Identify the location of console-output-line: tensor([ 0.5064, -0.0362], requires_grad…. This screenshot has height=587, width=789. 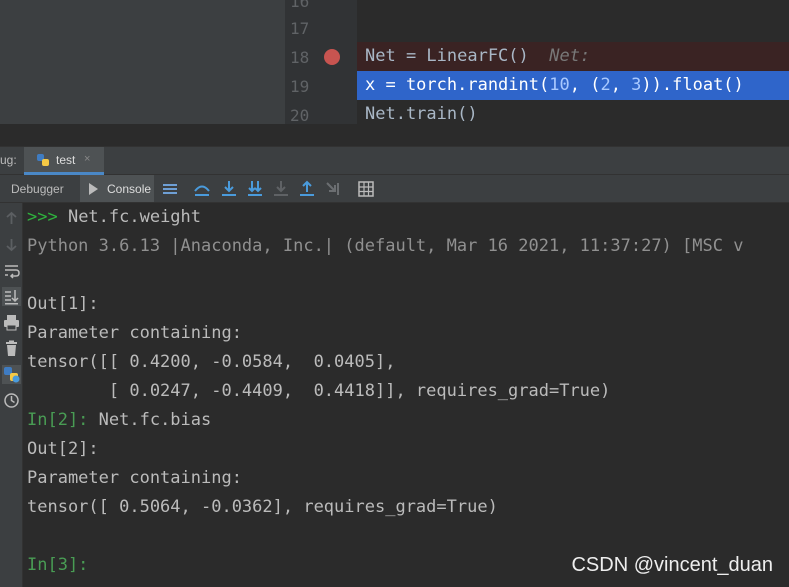
(262, 507).